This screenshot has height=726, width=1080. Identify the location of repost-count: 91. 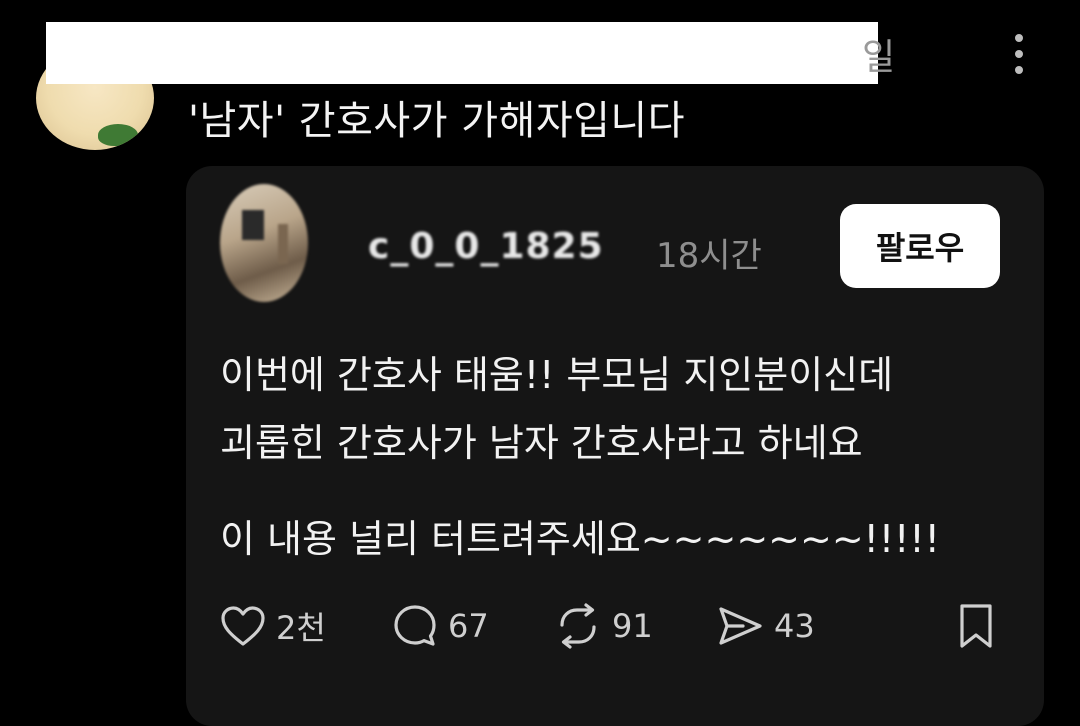
(632, 626).